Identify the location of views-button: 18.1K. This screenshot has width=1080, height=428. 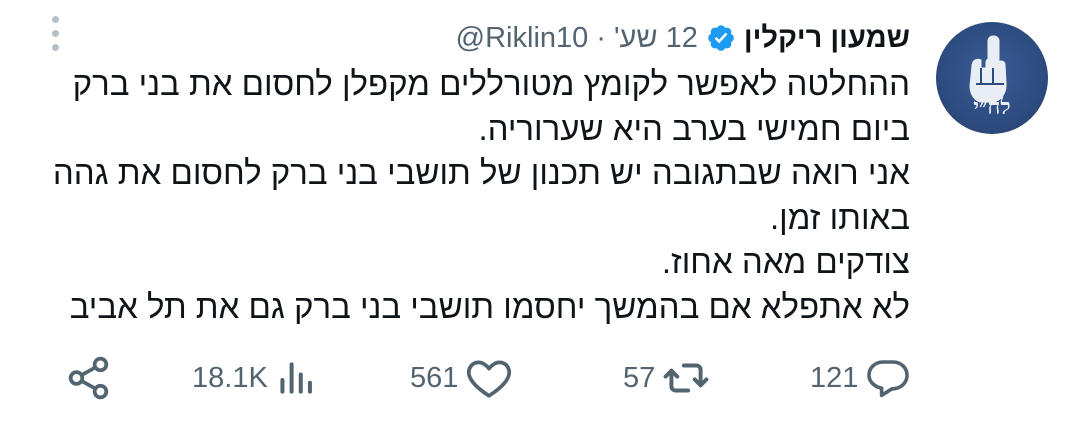
(255, 378).